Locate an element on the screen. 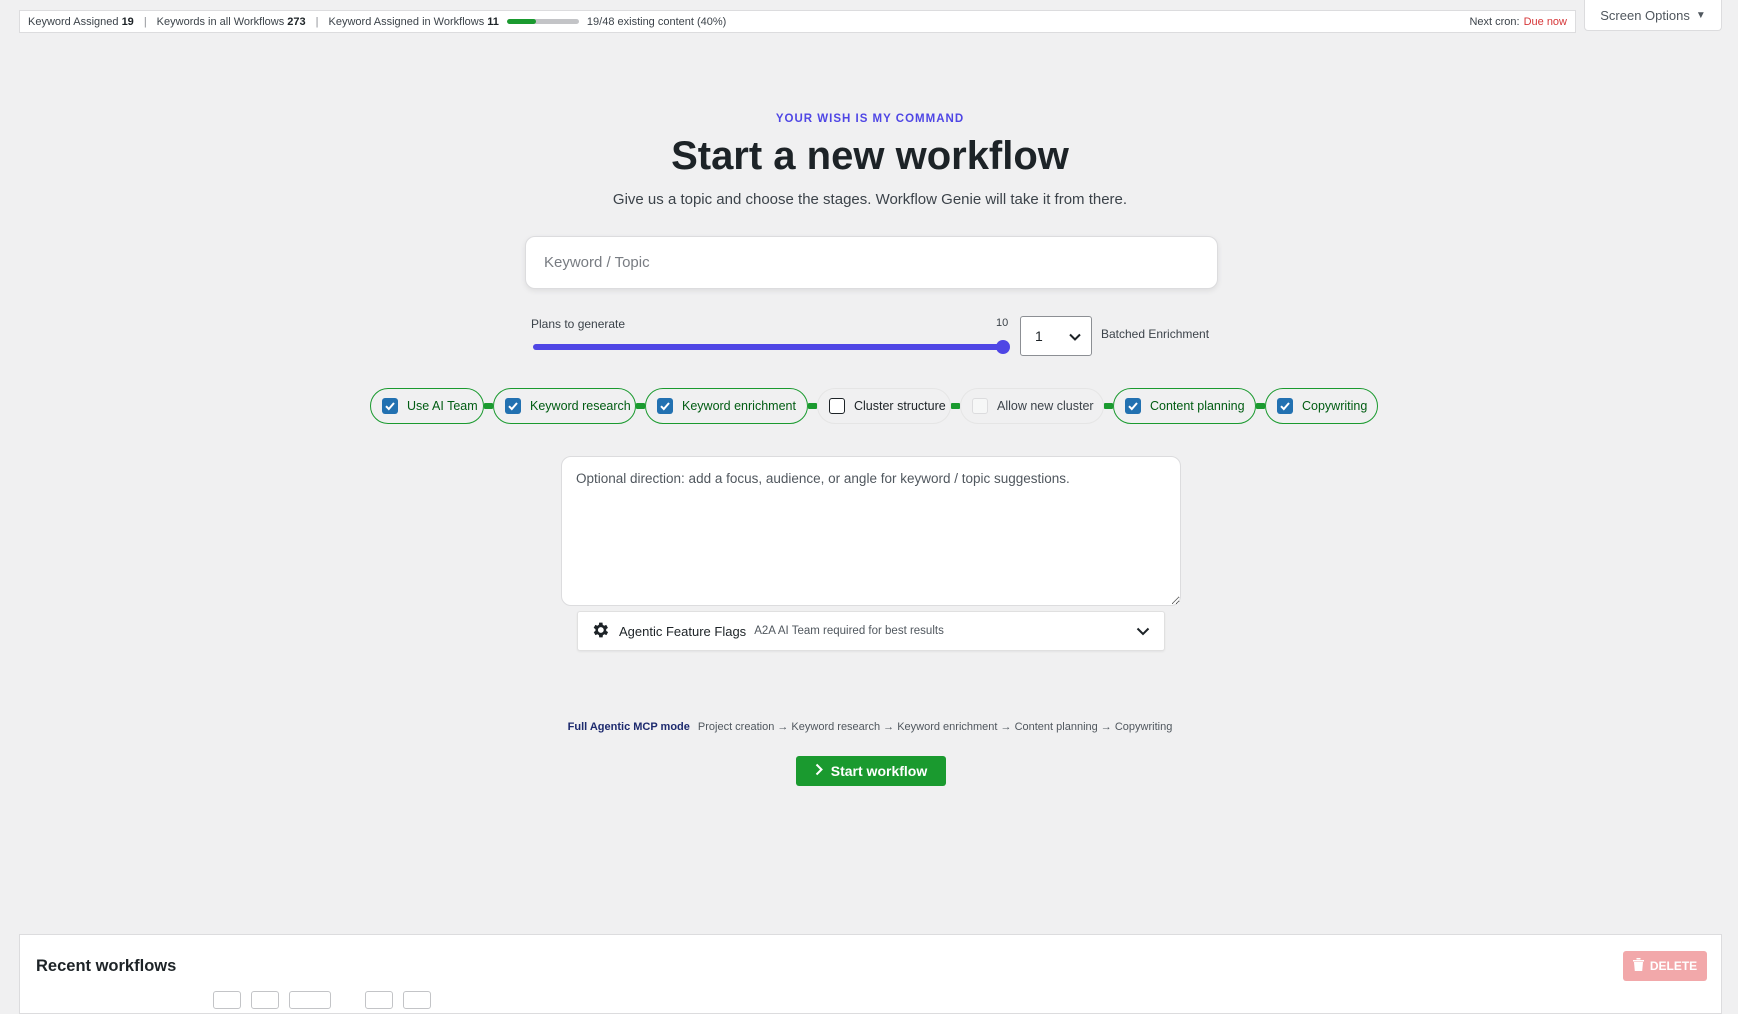 This screenshot has height=1014, width=1738. cron-due-link: Due now is located at coordinates (1545, 22).